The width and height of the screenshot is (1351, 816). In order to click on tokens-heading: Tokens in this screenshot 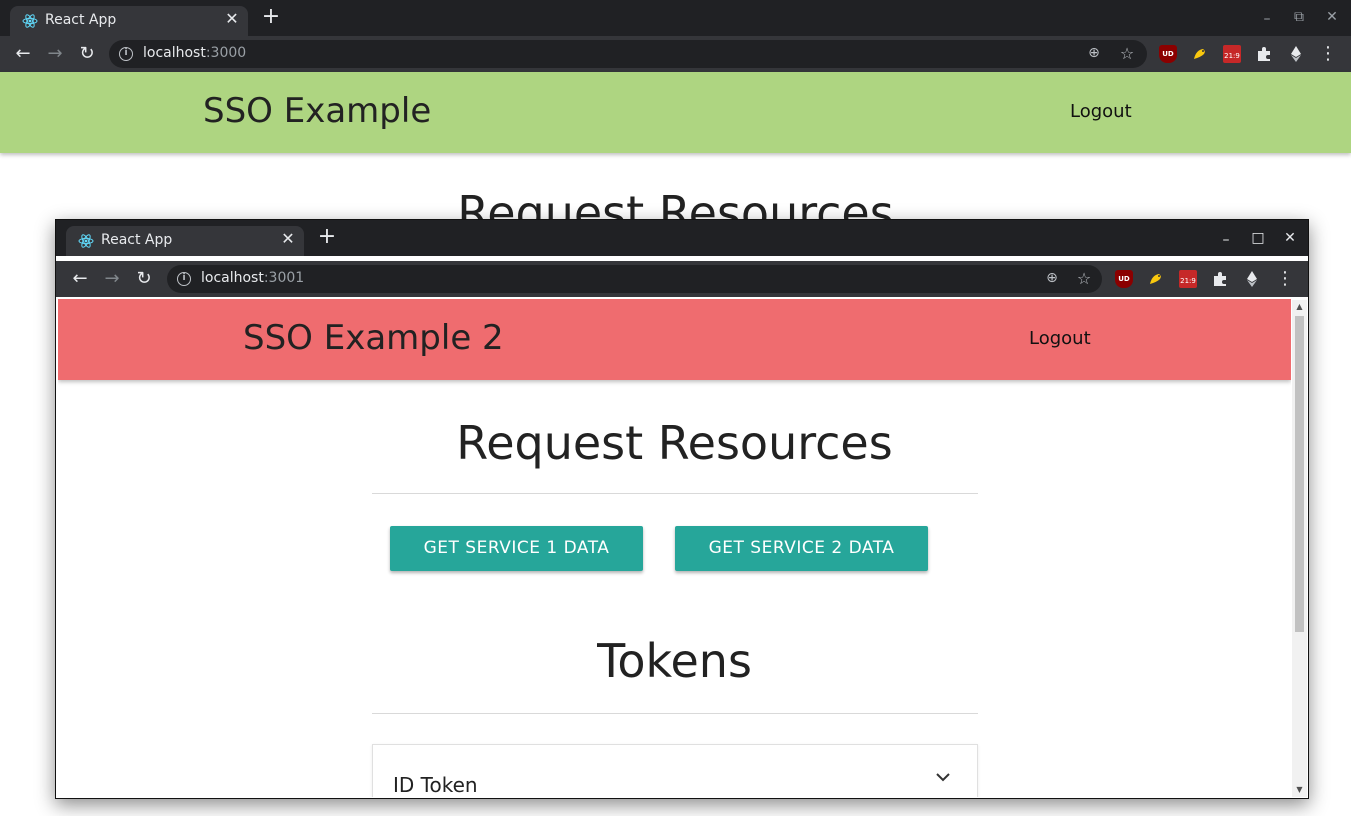, I will do `click(674, 661)`.